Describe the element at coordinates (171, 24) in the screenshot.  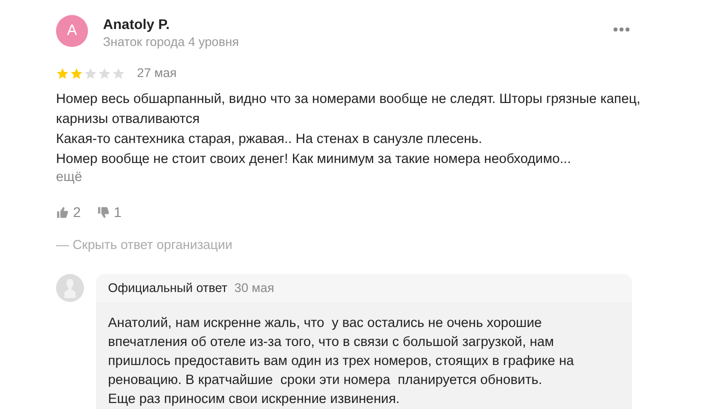
I see `author-name: Anatoly P.` at that location.